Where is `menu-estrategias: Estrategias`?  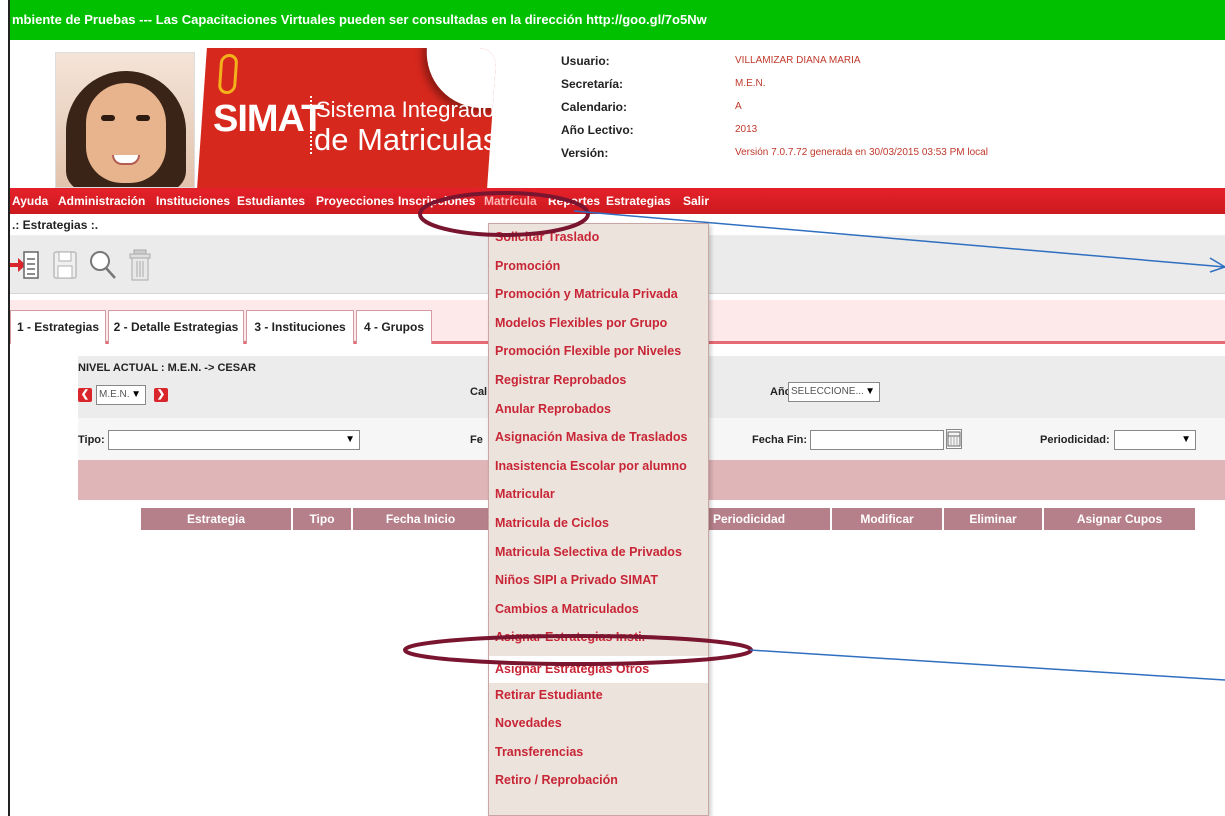
menu-estrategias: Estrategias is located at coordinates (638, 201).